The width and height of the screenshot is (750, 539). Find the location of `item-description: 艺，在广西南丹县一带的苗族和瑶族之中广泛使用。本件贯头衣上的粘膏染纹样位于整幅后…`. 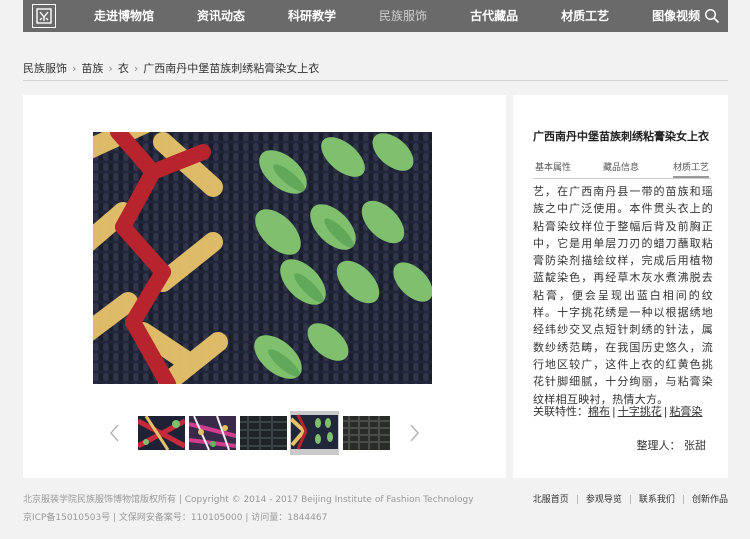

item-description: 艺，在广西南丹县一带的苗族和瑶族之中广泛使用。本件贯头衣上的粘膏染纹样位于整幅后… is located at coordinates (623, 295).